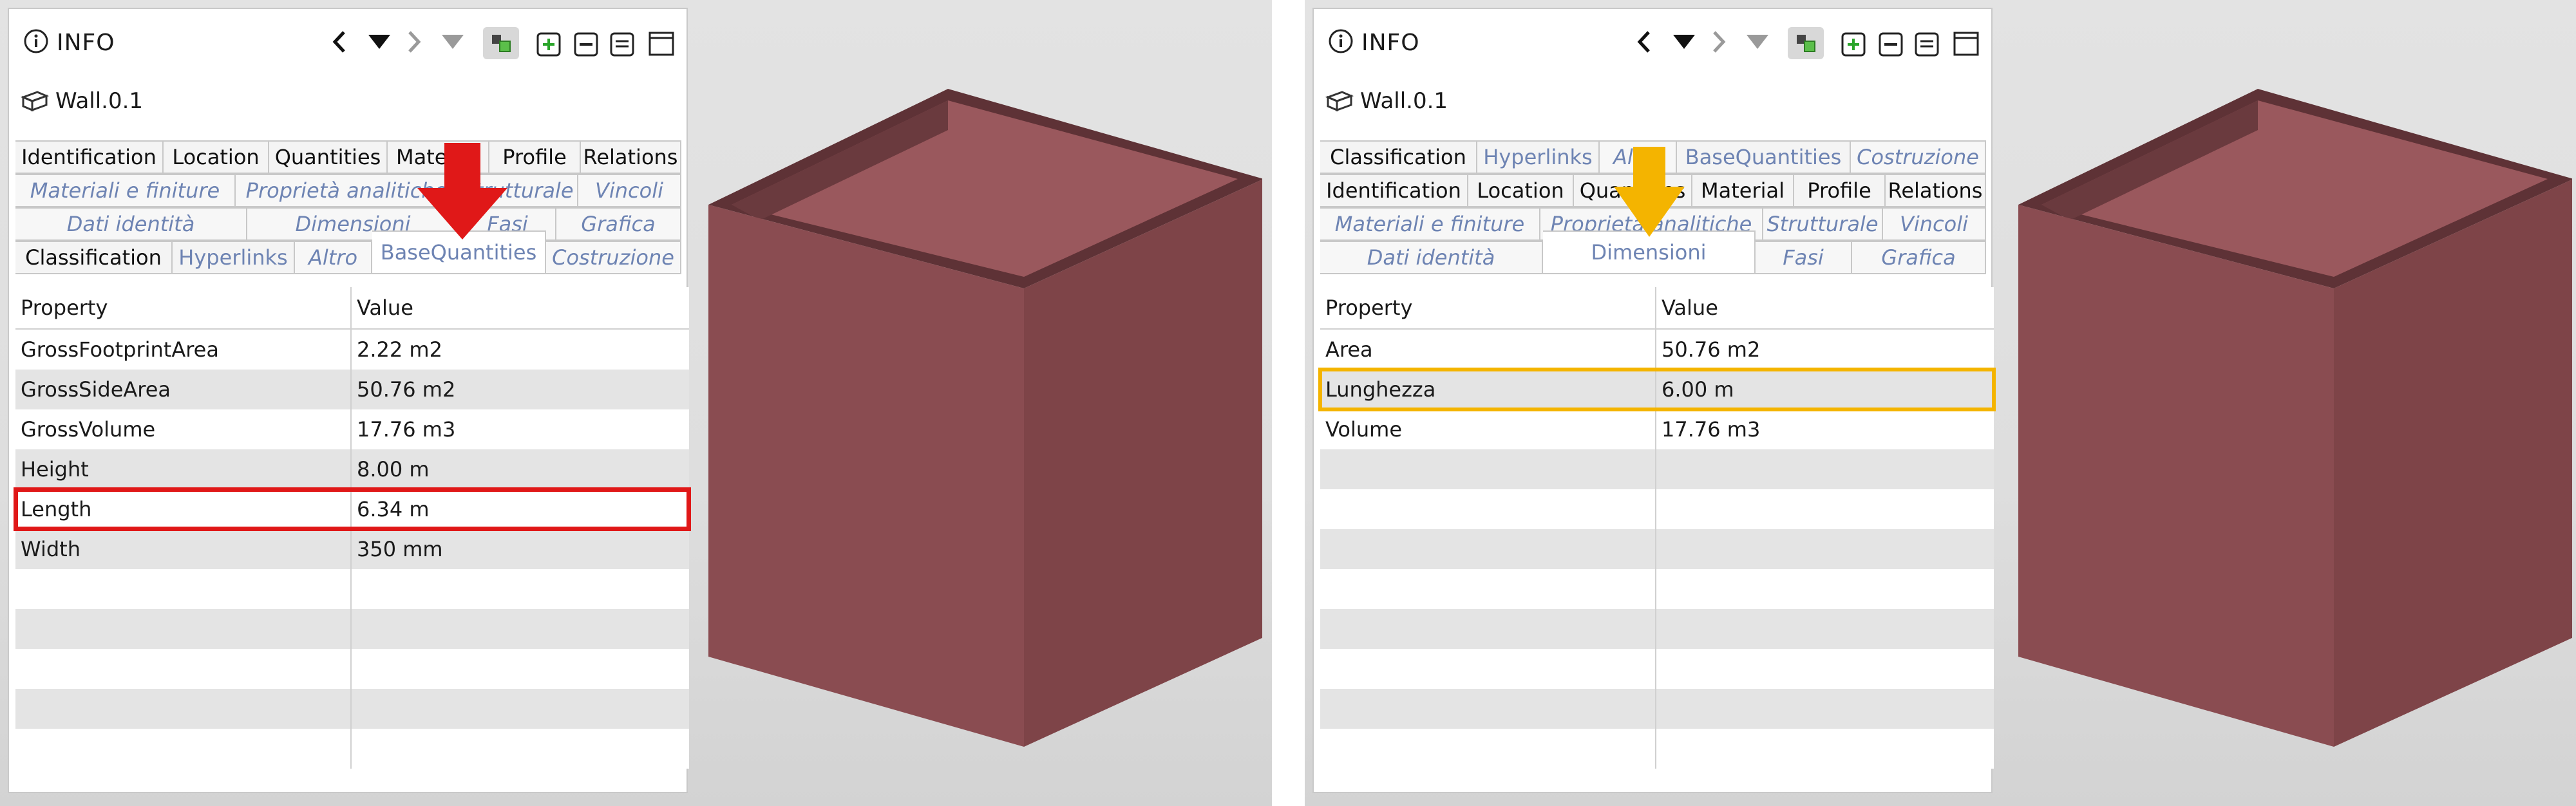 The image size is (2576, 806). I want to click on table-row: GrossVolume 17.76 m3, so click(352, 429).